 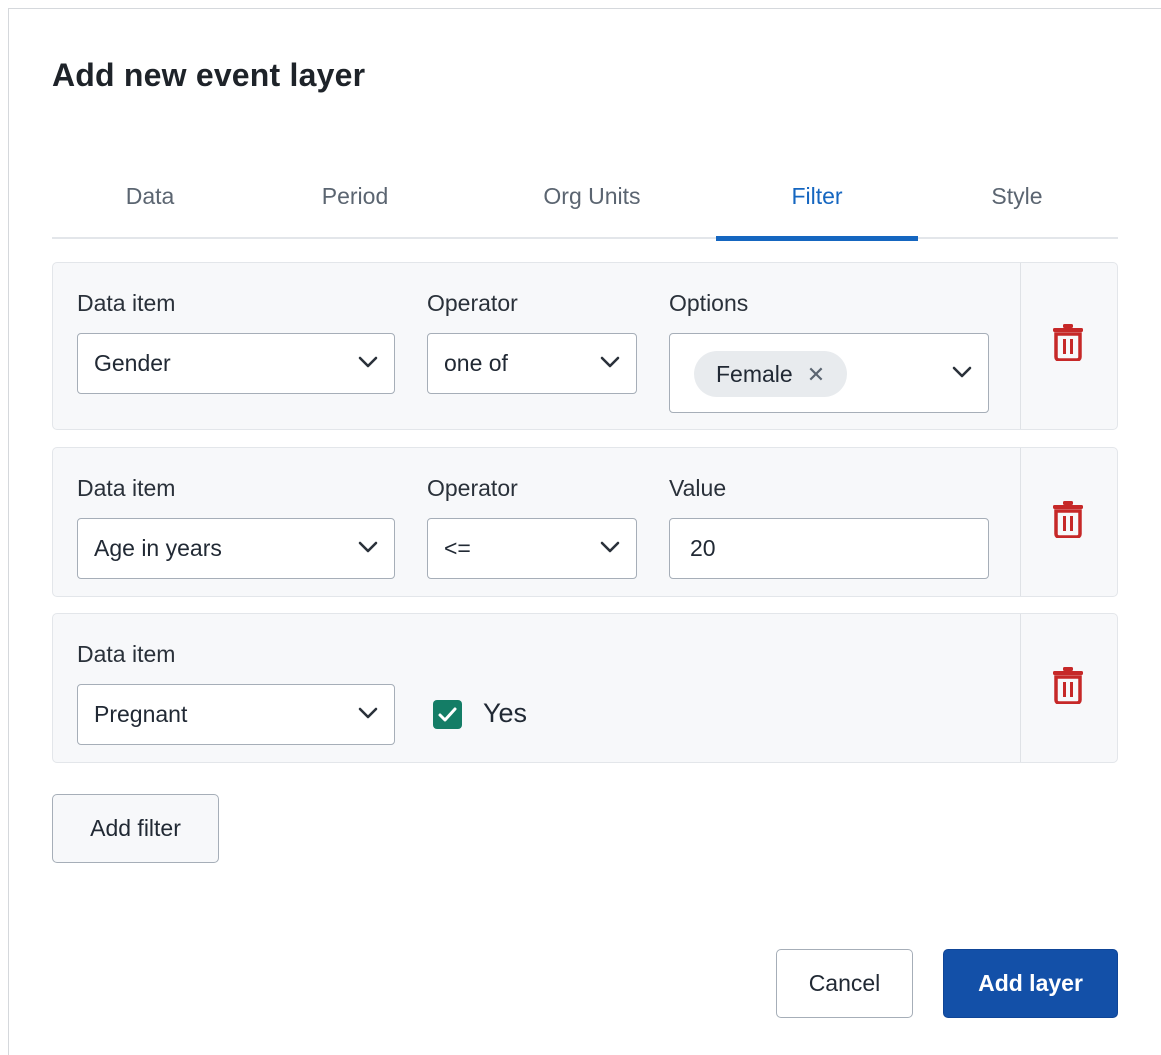 I want to click on operator-select: <=, so click(x=532, y=548).